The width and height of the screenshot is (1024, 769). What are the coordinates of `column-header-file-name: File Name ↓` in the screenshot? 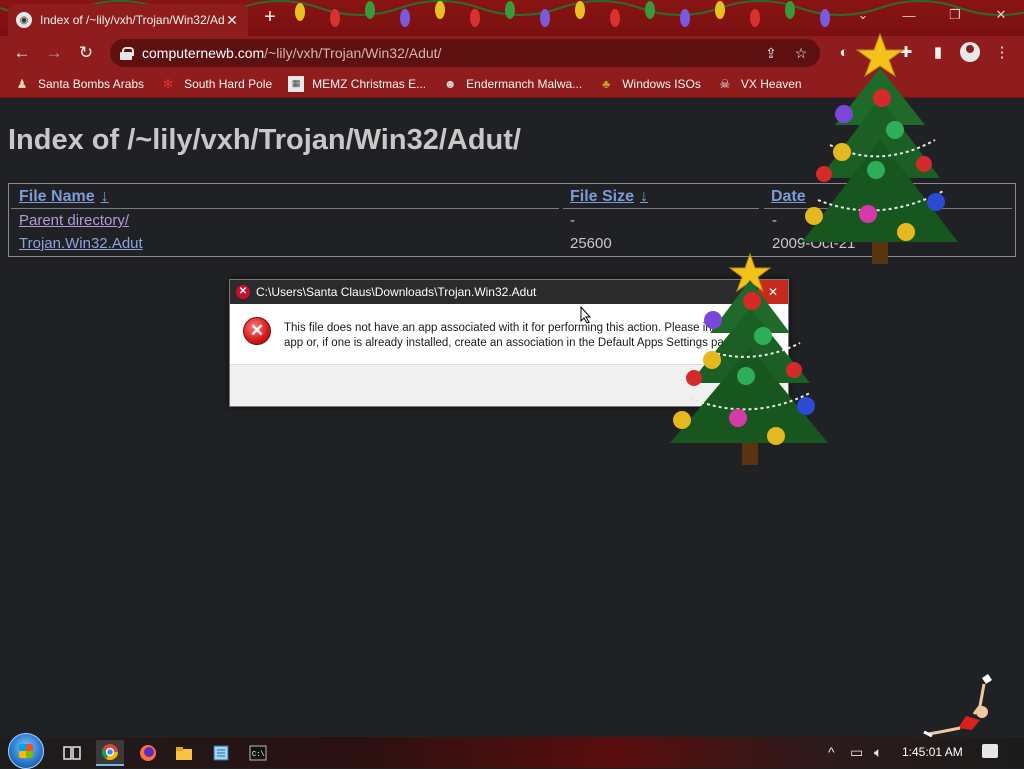 It's located at (64, 197).